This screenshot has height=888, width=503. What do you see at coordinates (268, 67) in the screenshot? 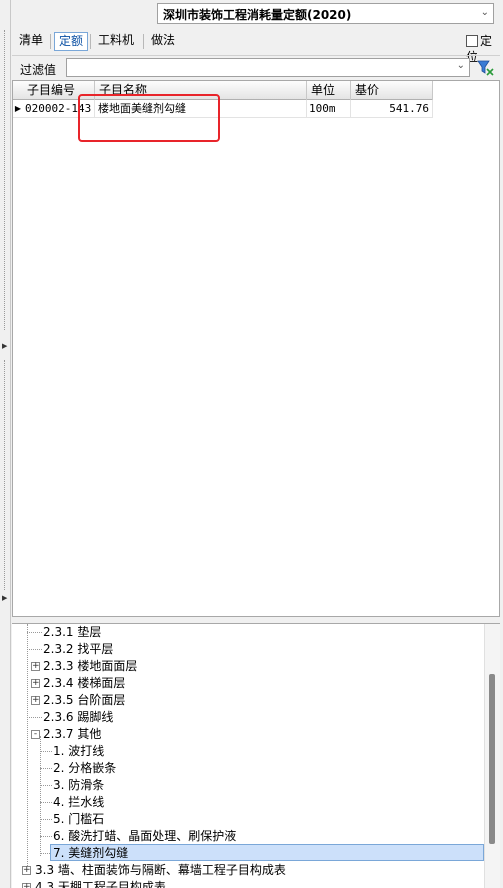
I see `filter-input: ⌄` at bounding box center [268, 67].